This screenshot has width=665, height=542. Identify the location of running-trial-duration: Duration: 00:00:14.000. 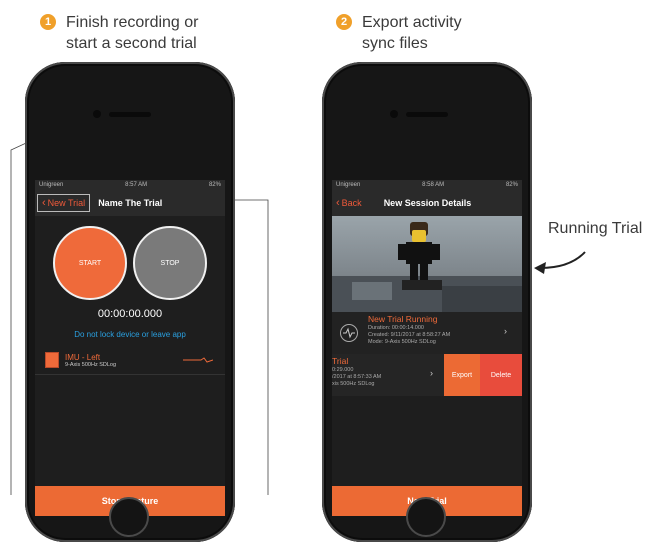
(396, 328).